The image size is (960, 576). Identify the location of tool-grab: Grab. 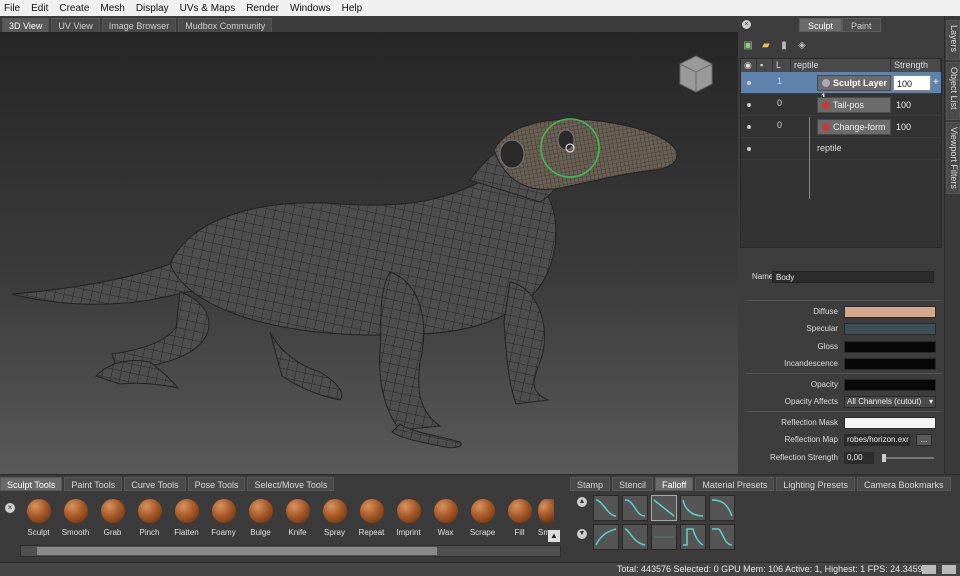
(112, 518).